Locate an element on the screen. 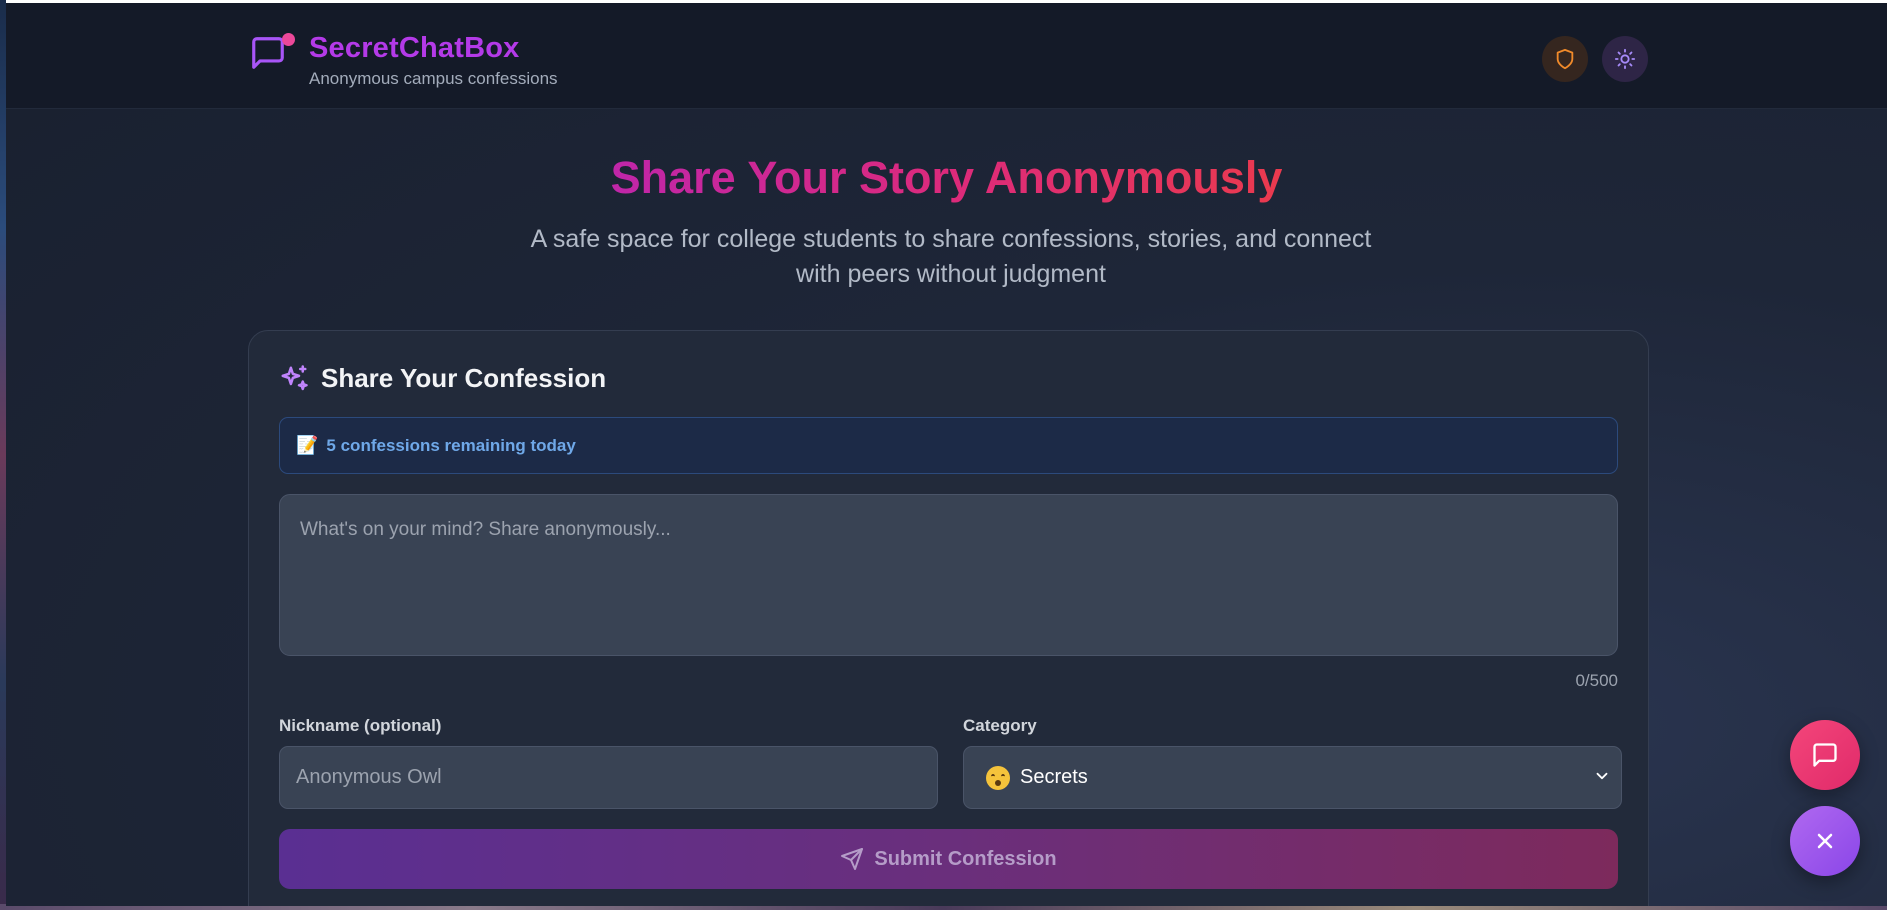  nickname-placeholder: Anonymous Owl is located at coordinates (369, 777).